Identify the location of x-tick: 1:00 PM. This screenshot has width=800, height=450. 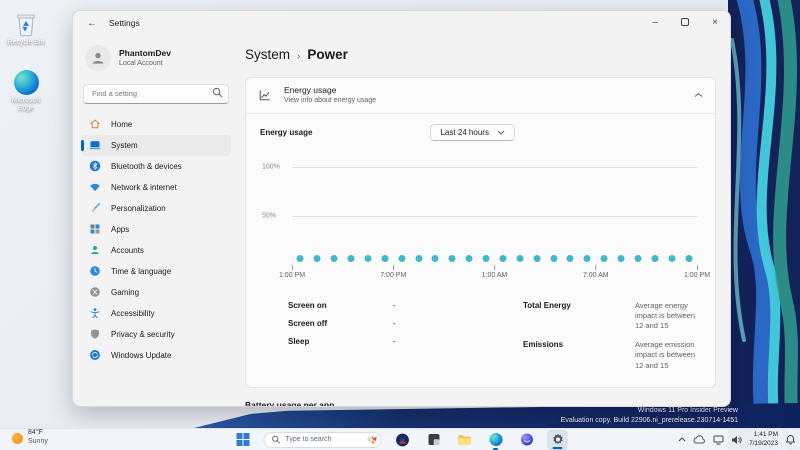
(292, 271).